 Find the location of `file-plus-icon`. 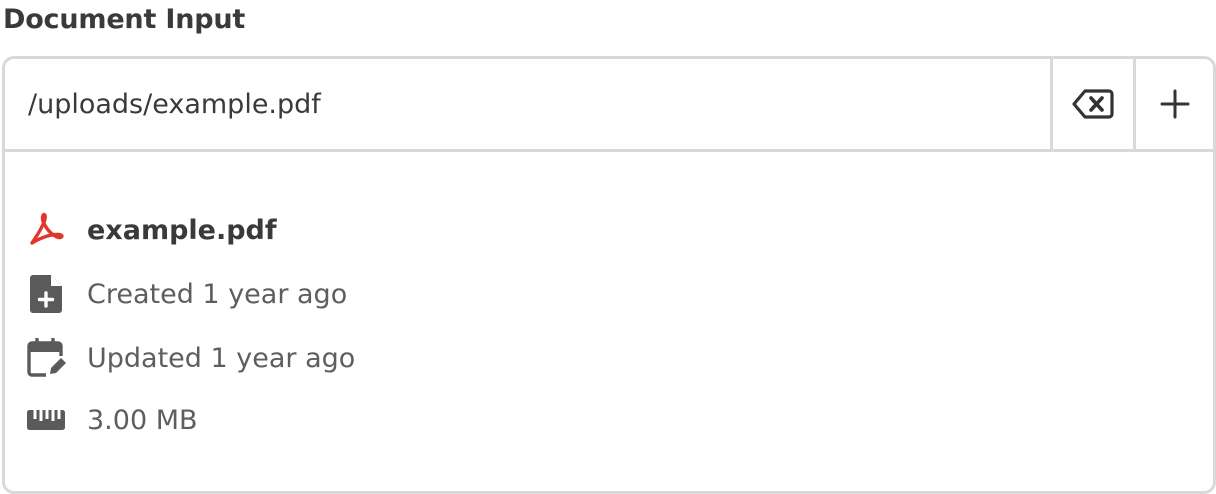

file-plus-icon is located at coordinates (46, 294).